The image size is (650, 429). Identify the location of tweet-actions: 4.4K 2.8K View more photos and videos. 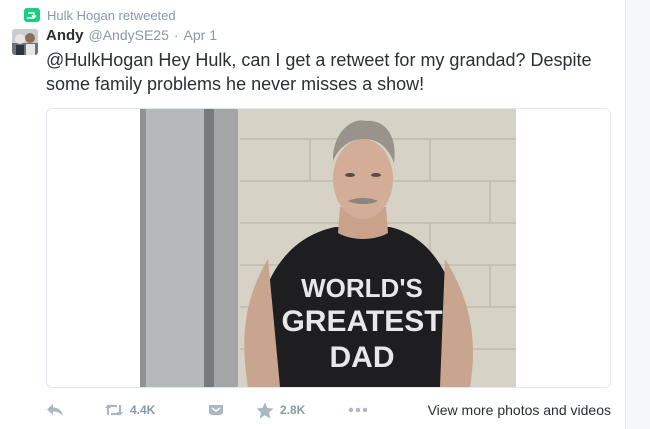
(328, 410).